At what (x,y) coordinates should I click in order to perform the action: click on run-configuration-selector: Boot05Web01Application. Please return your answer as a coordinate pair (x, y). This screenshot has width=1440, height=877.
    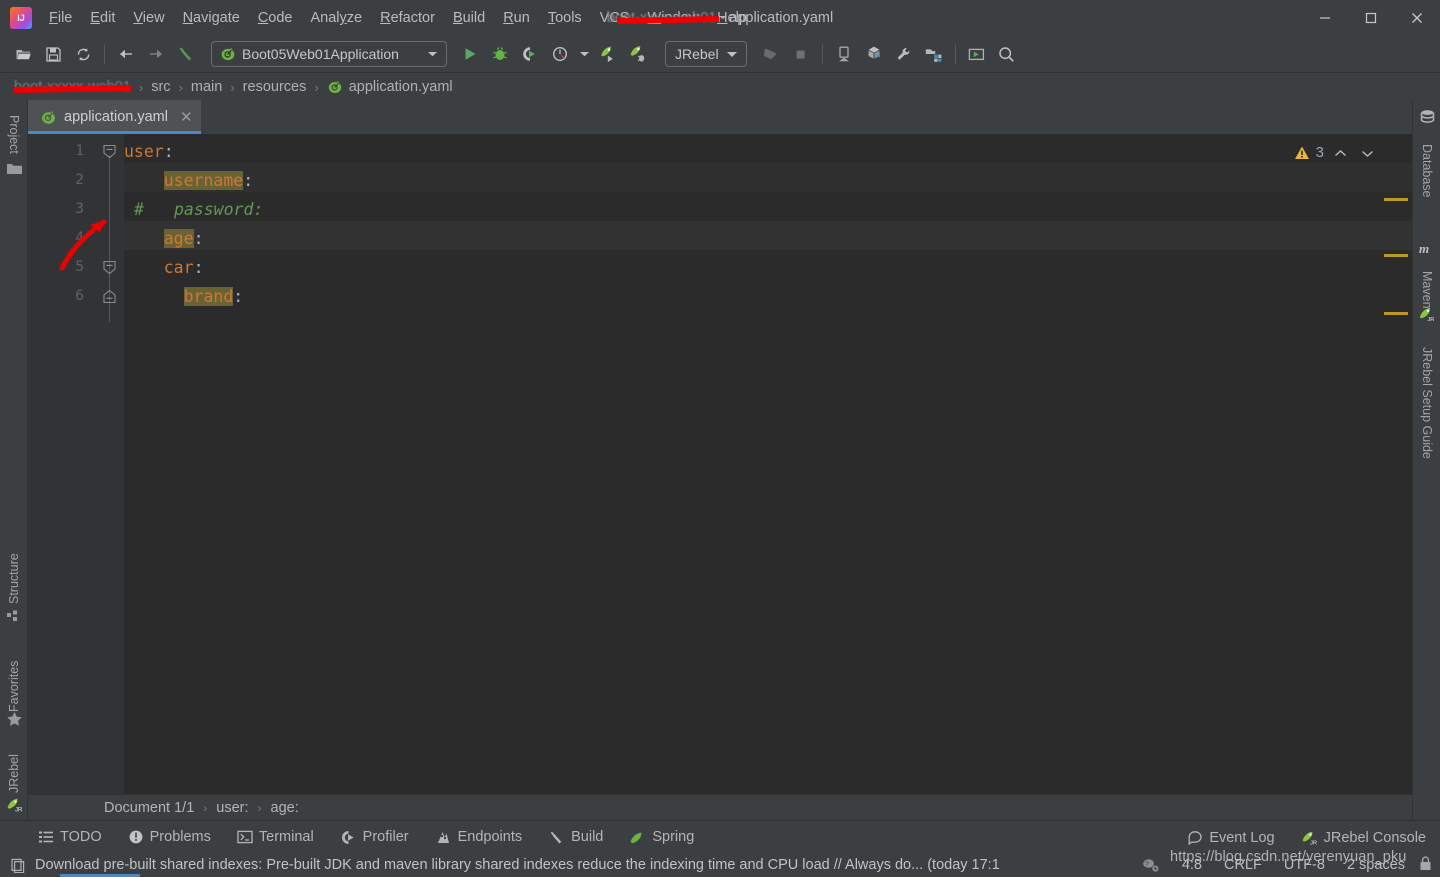
    Looking at the image, I should click on (329, 54).